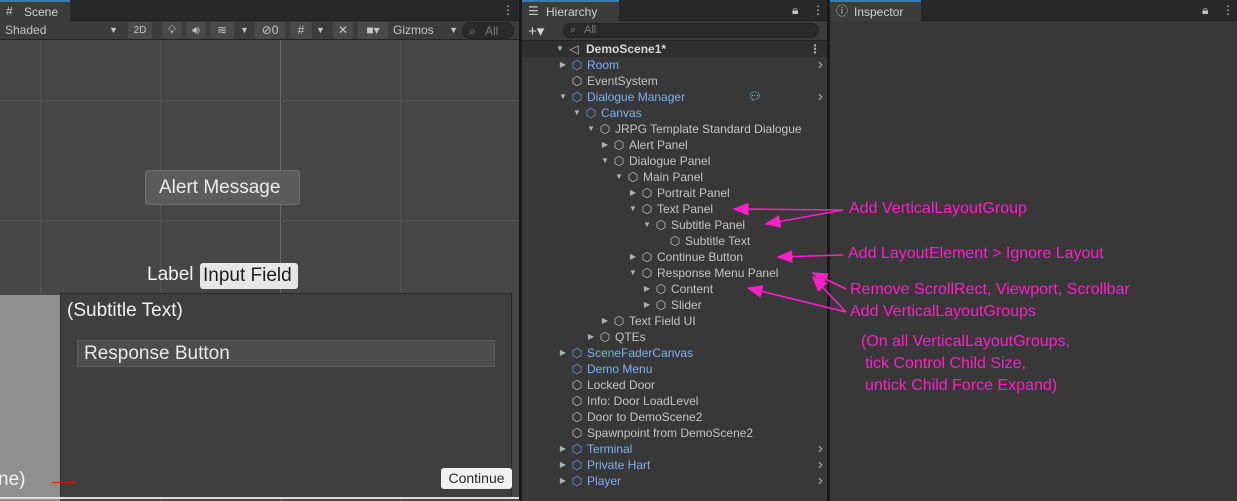 The width and height of the screenshot is (1237, 501). What do you see at coordinates (815, 49) in the screenshot?
I see `scene-options-icon: ⋮` at bounding box center [815, 49].